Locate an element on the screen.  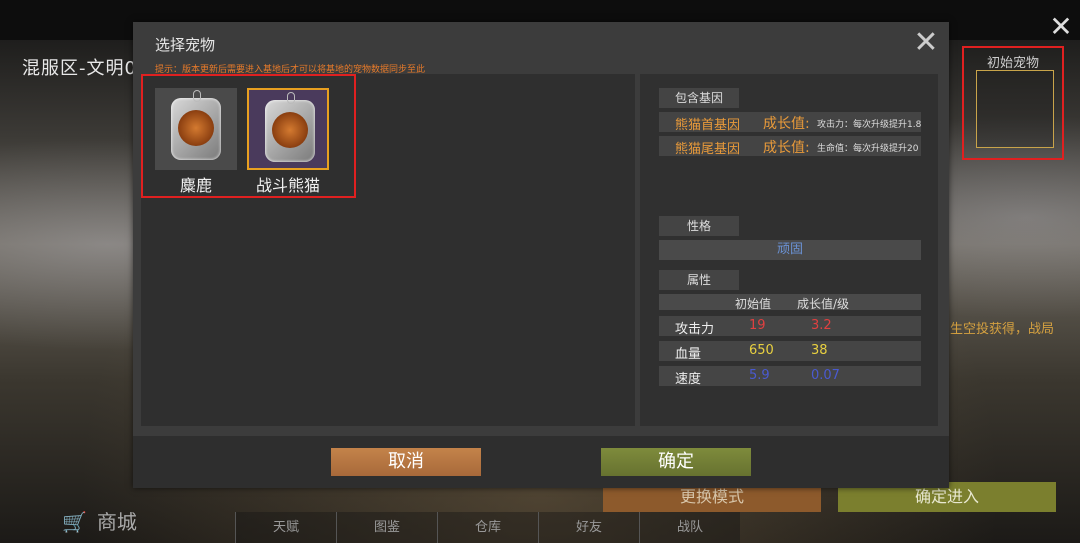
genes-section-label: 包含基因 is located at coordinates (699, 98).